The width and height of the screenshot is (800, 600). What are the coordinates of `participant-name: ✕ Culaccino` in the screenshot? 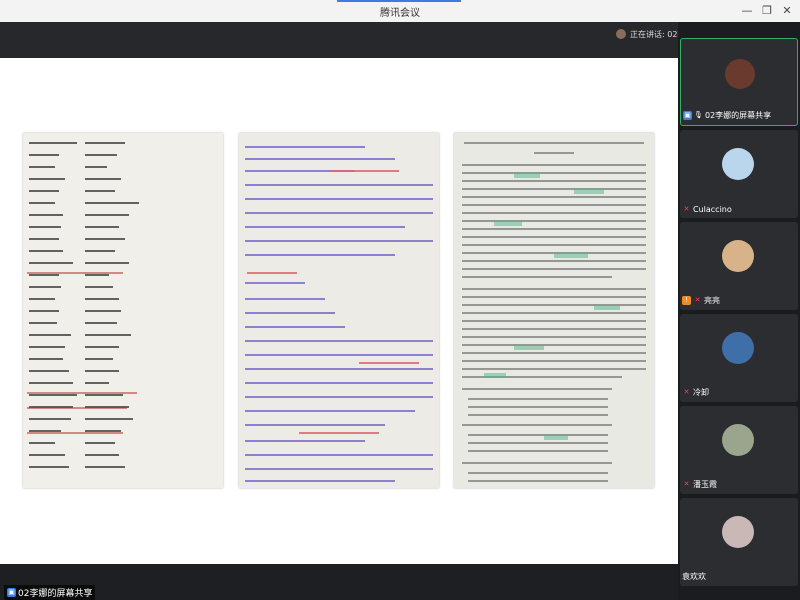 It's located at (707, 209).